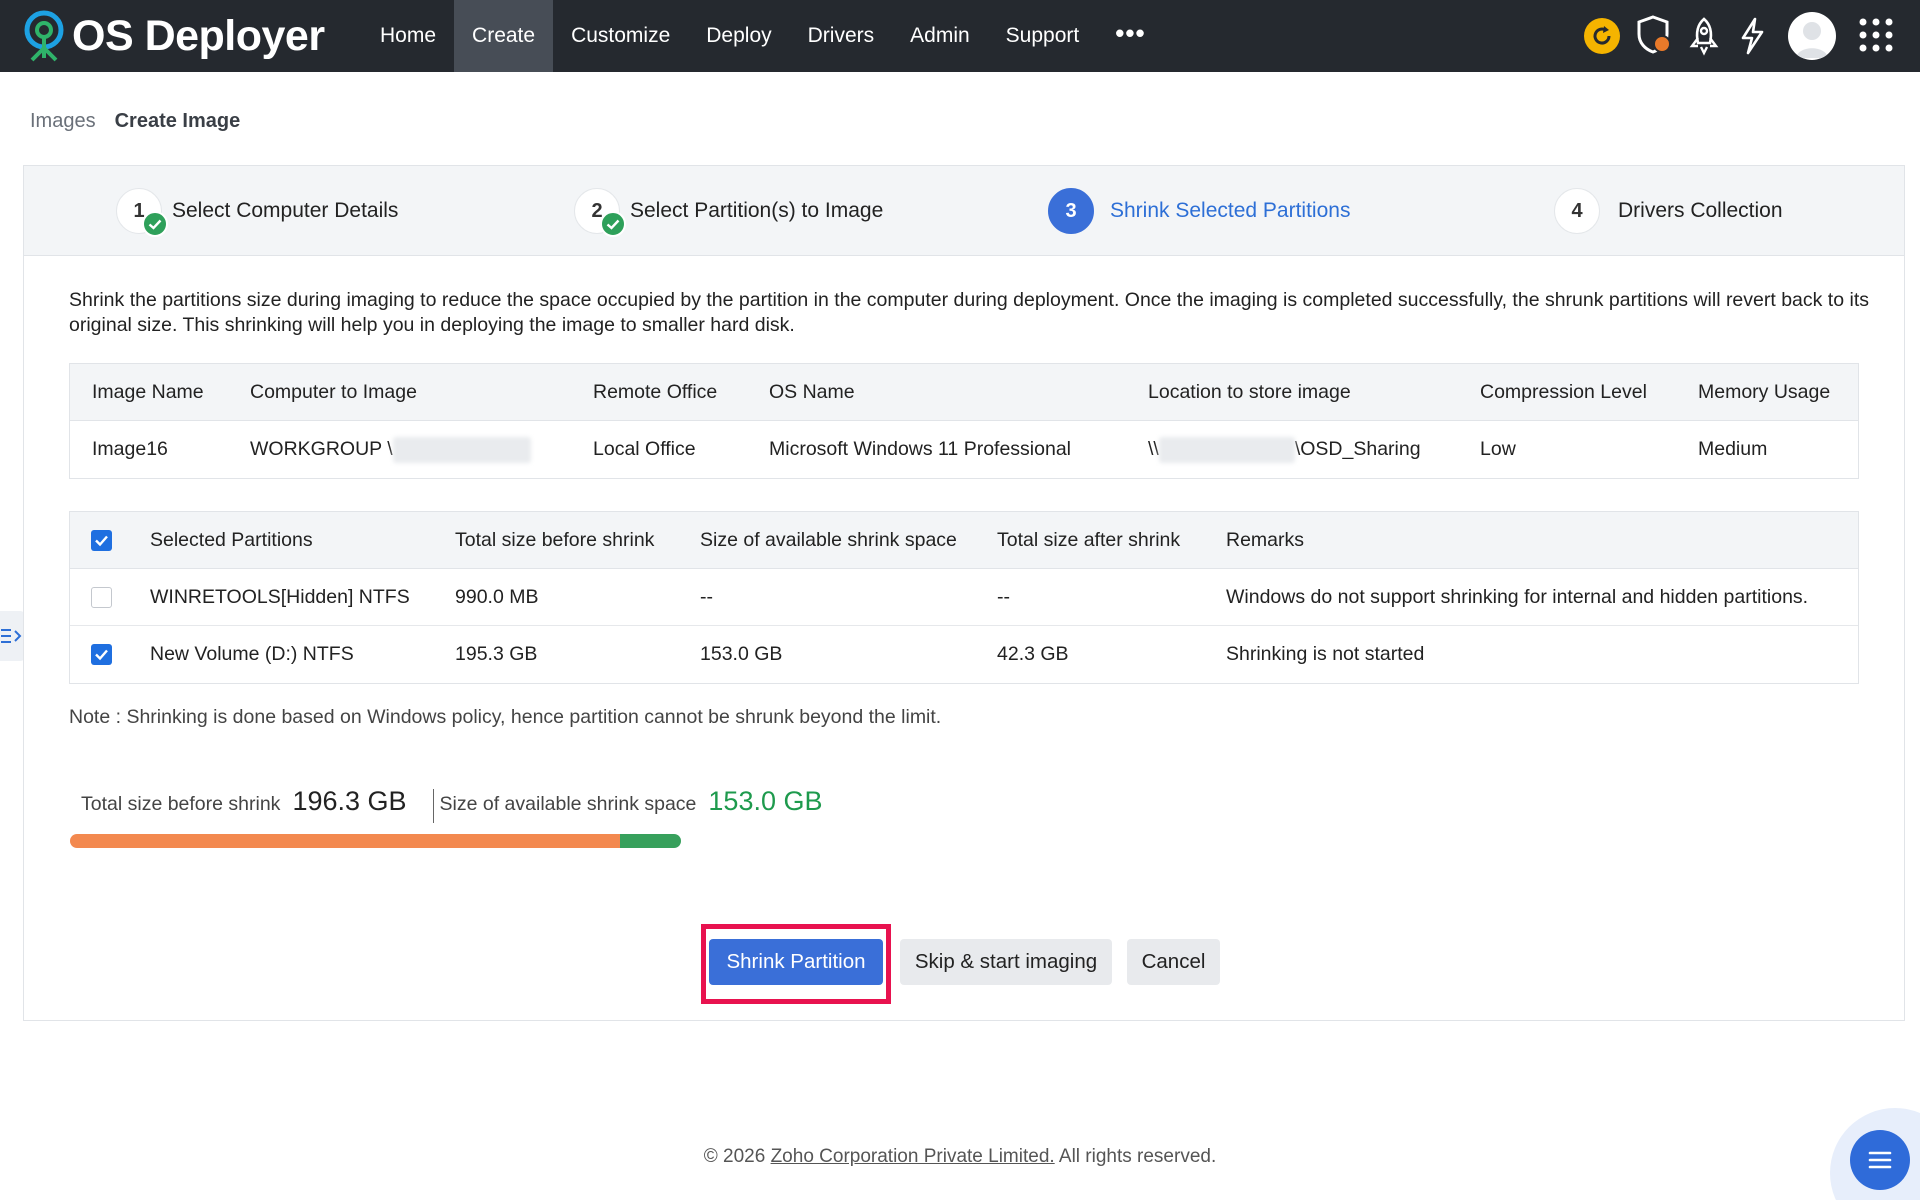  Describe the element at coordinates (644, 449) in the screenshot. I see `cell-remote-office: Local Office` at that location.